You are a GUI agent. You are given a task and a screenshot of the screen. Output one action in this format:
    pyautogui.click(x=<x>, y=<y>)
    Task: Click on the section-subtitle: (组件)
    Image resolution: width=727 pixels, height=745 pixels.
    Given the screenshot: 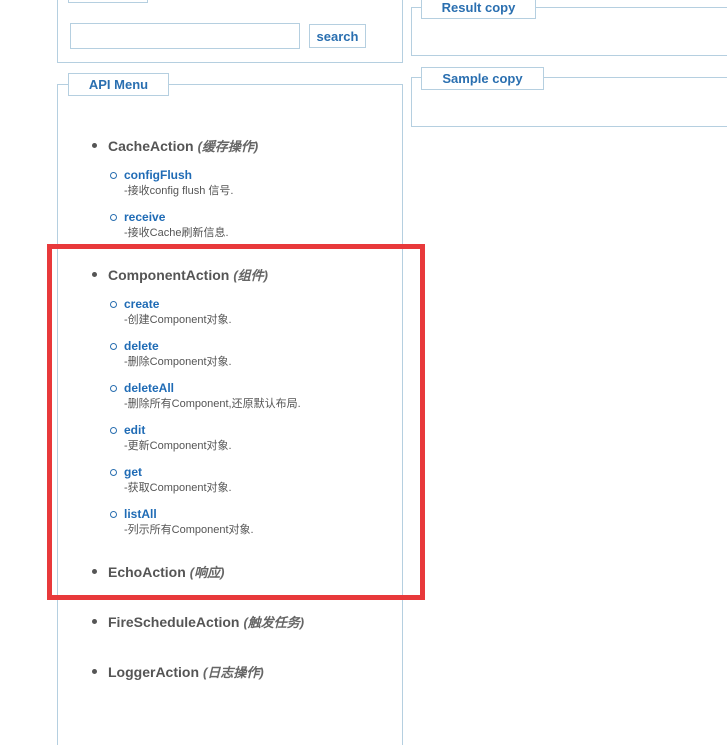 What is the action you would take?
    pyautogui.click(x=250, y=275)
    